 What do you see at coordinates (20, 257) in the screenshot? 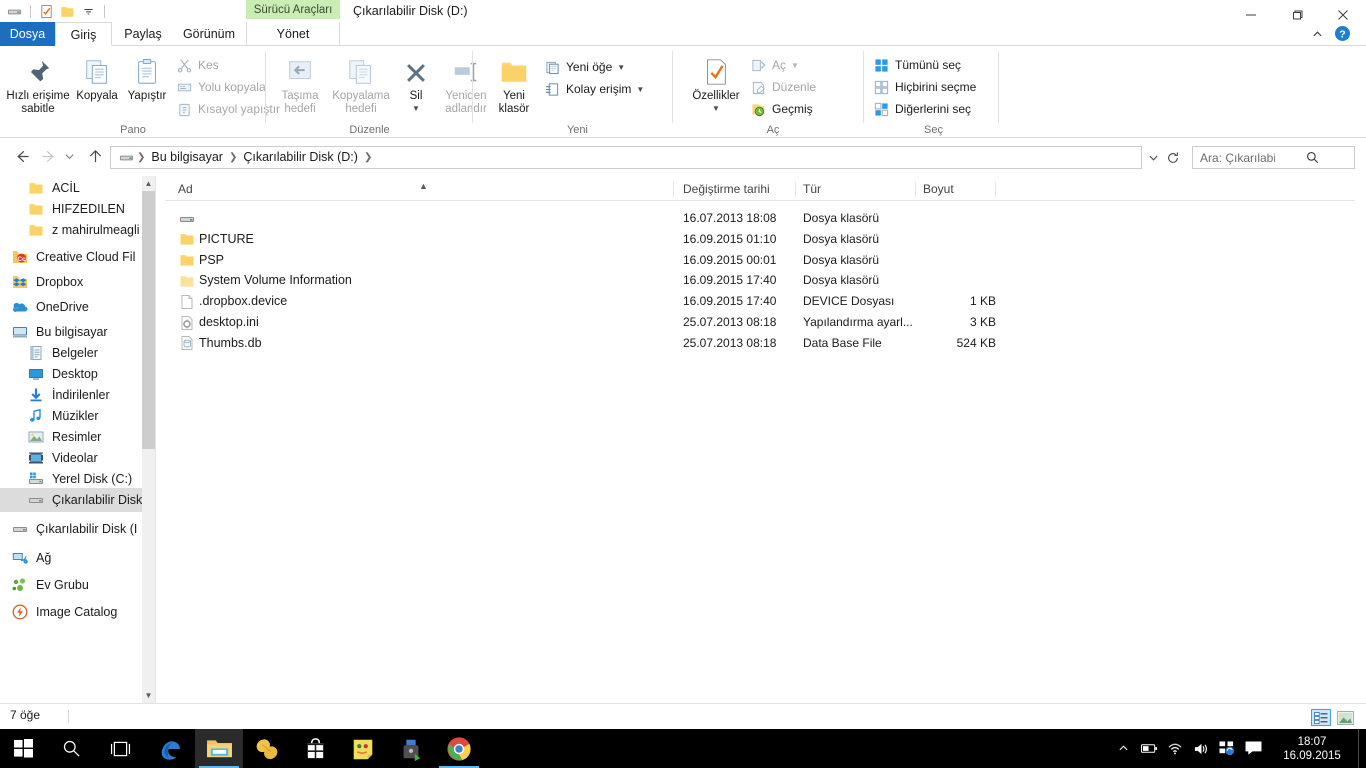
I see `creative-cloud-icon: Cc` at bounding box center [20, 257].